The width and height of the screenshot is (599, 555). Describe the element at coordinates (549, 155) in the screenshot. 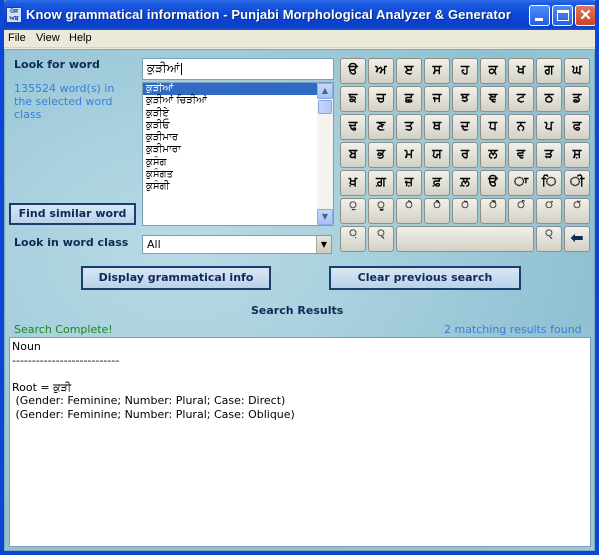

I see `keyboard-key: ੜ` at that location.